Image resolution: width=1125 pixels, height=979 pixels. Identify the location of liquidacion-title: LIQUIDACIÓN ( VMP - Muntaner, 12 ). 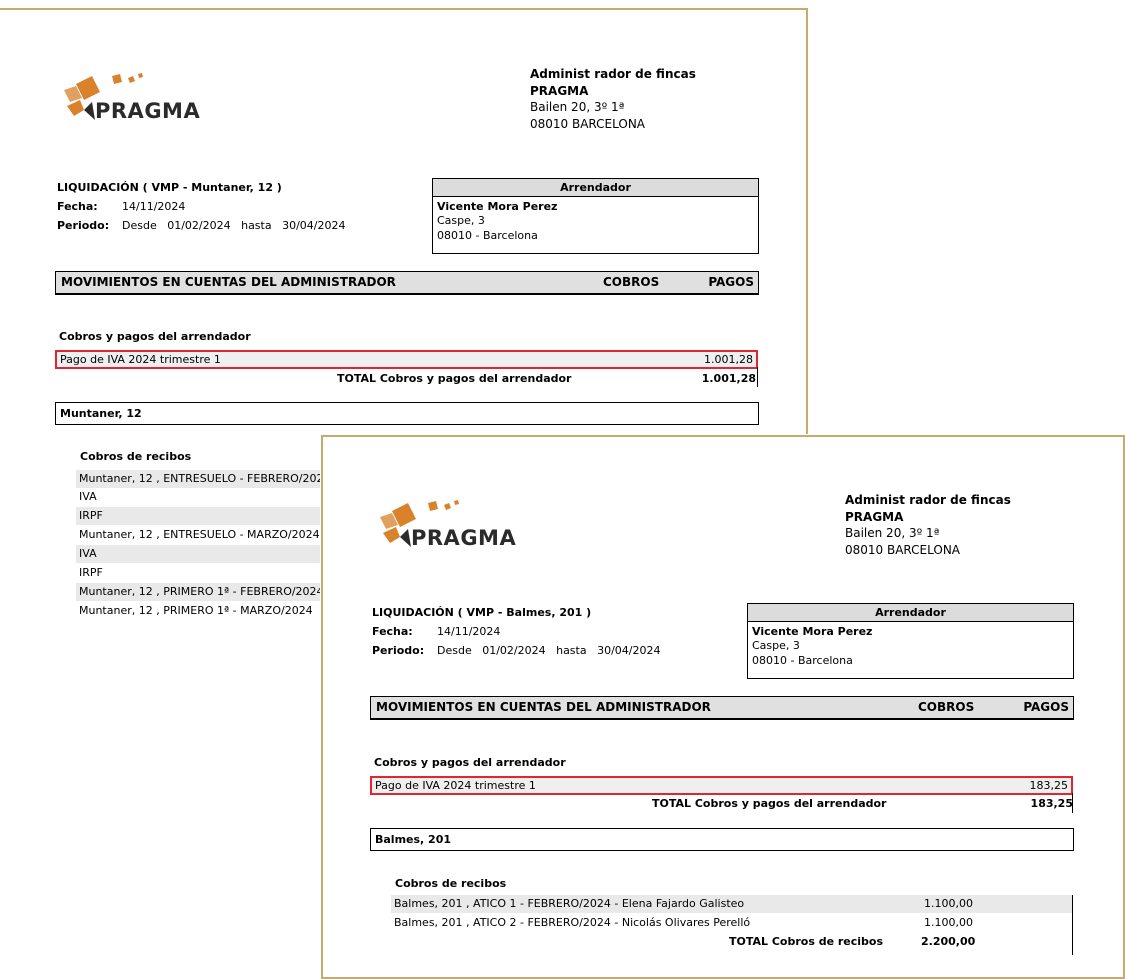
(169, 187).